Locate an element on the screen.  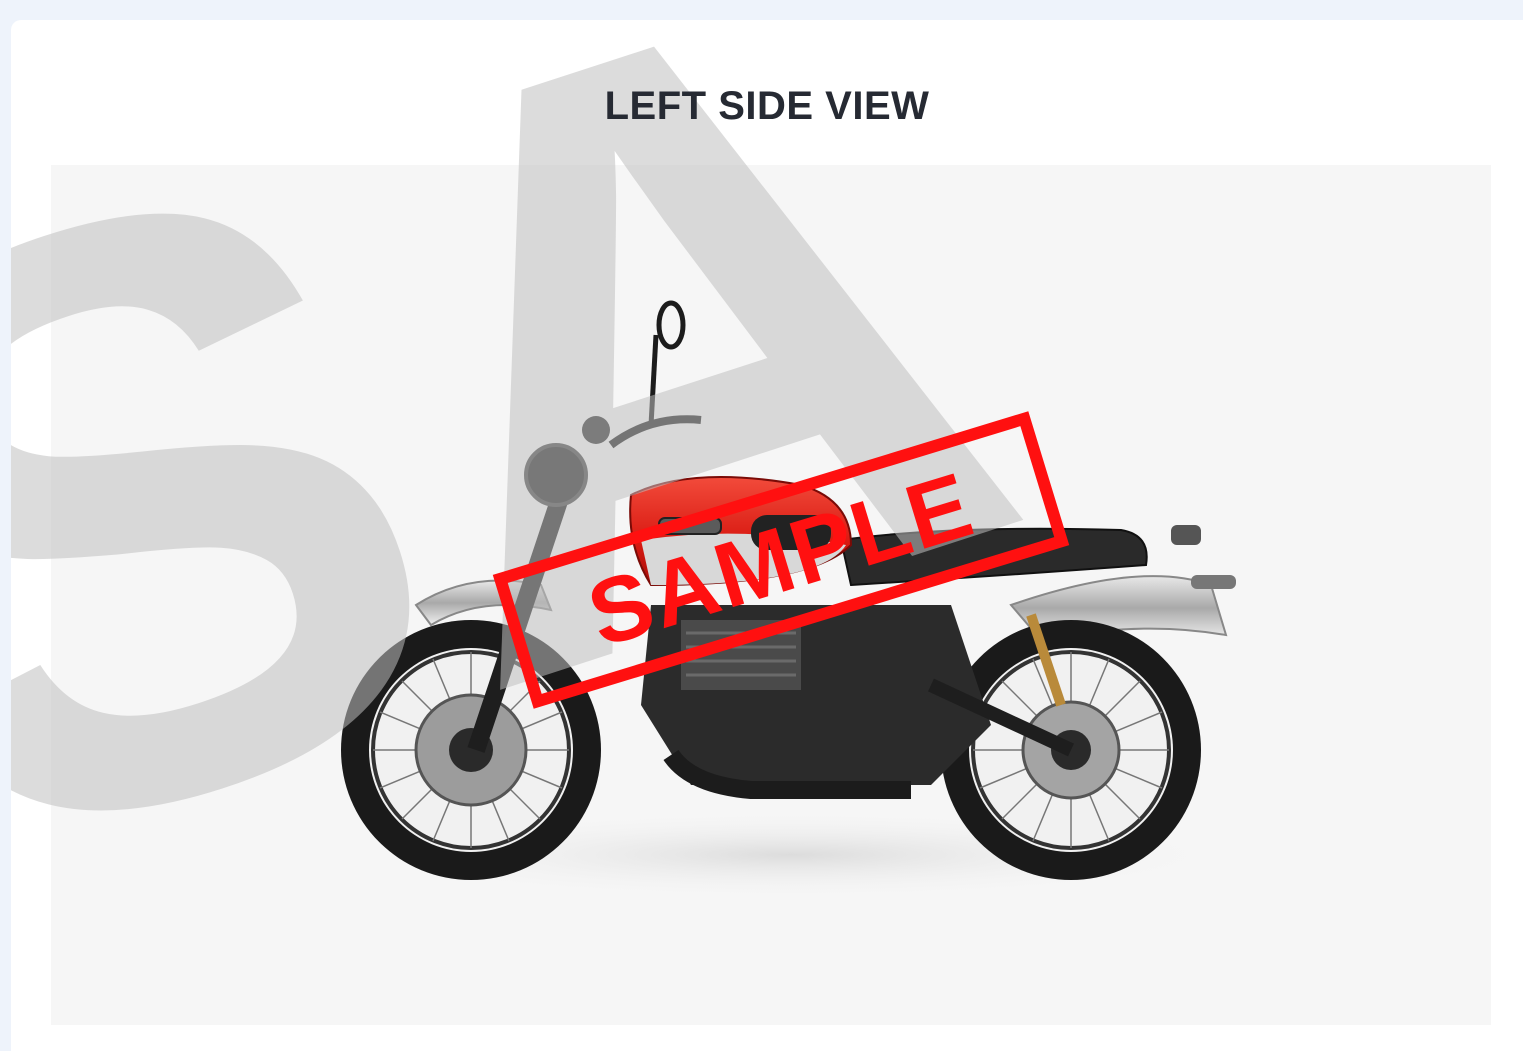
mirror is located at coordinates (671, 325).